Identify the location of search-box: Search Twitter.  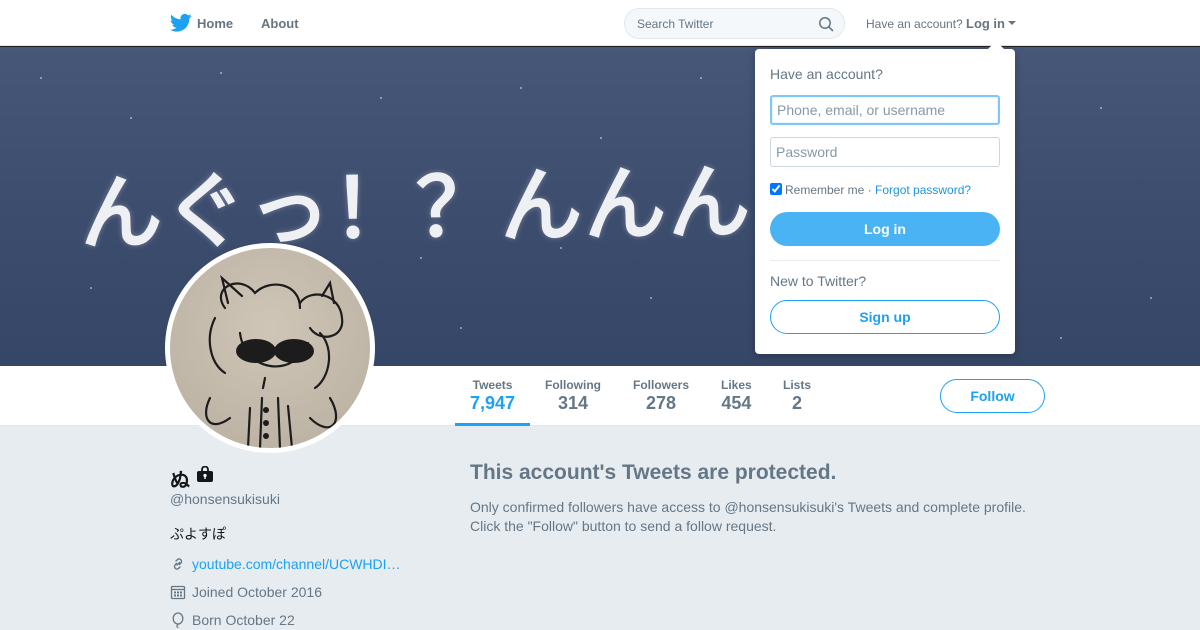
(734, 23).